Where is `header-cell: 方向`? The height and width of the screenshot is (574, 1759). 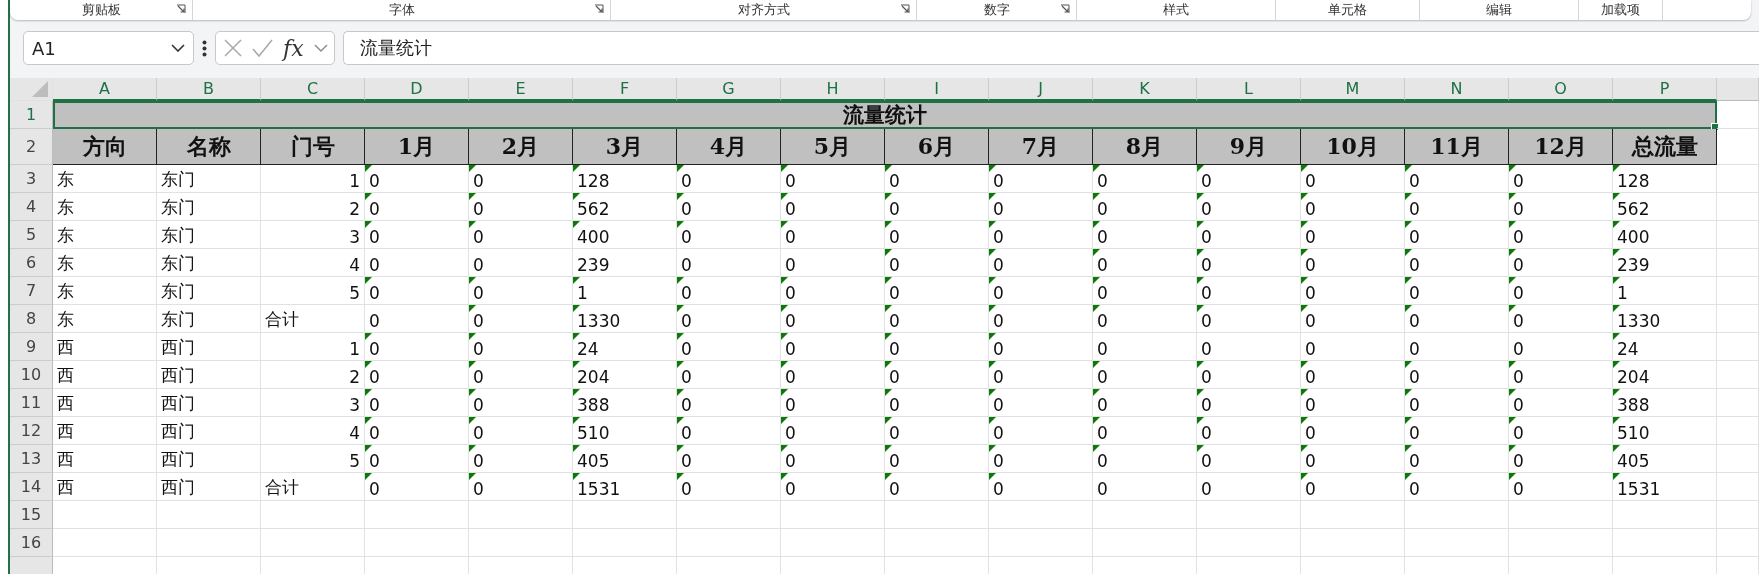 header-cell: 方向 is located at coordinates (105, 147).